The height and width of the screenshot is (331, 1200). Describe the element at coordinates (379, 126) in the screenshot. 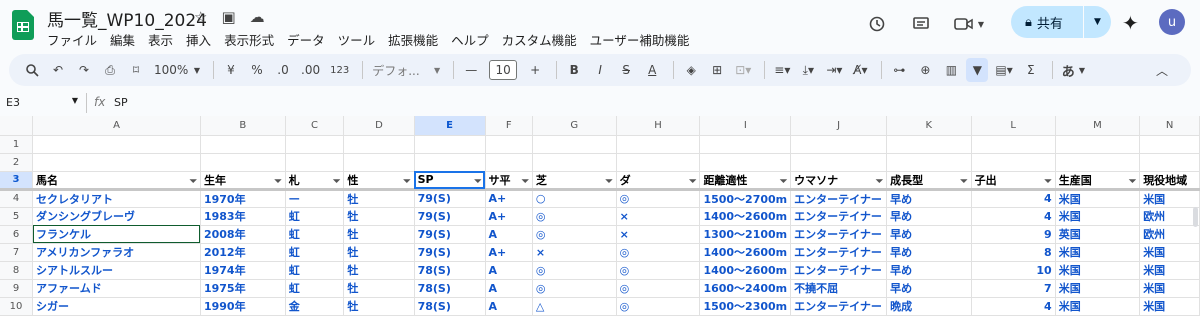

I see `column-header: D` at that location.